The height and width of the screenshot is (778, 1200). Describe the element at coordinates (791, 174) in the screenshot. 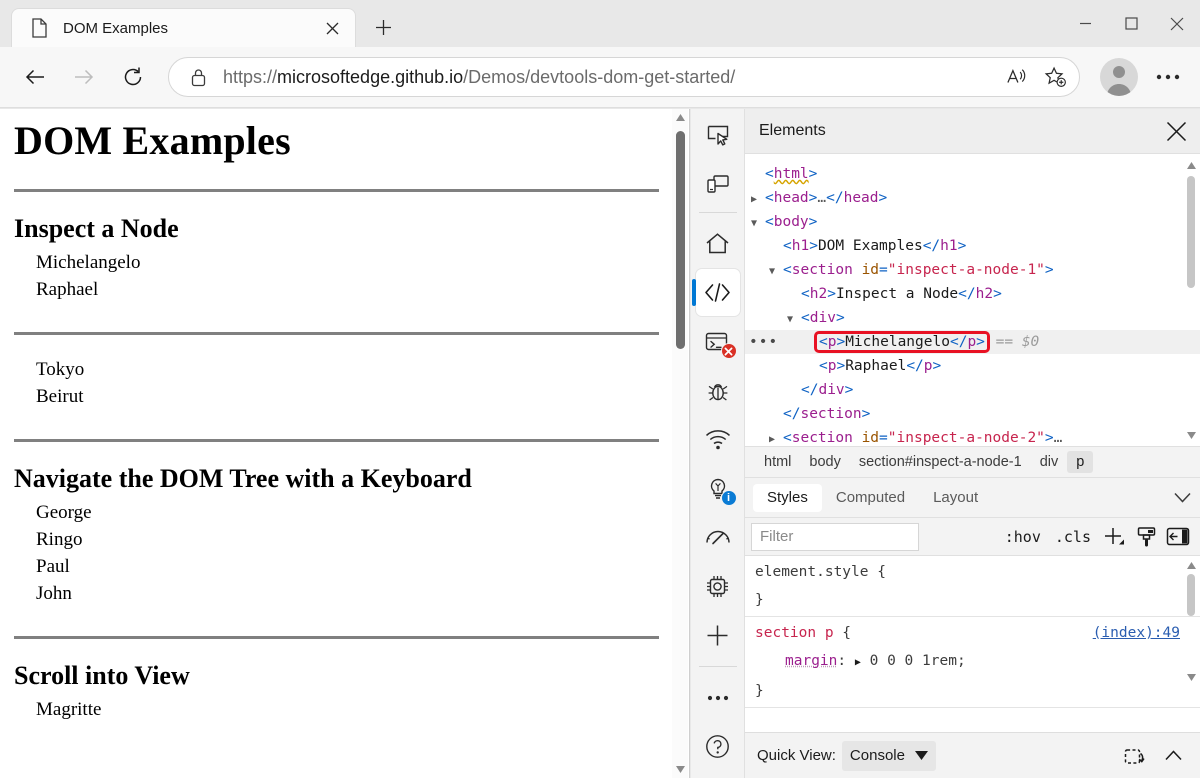

I see `dom-token: html` at that location.